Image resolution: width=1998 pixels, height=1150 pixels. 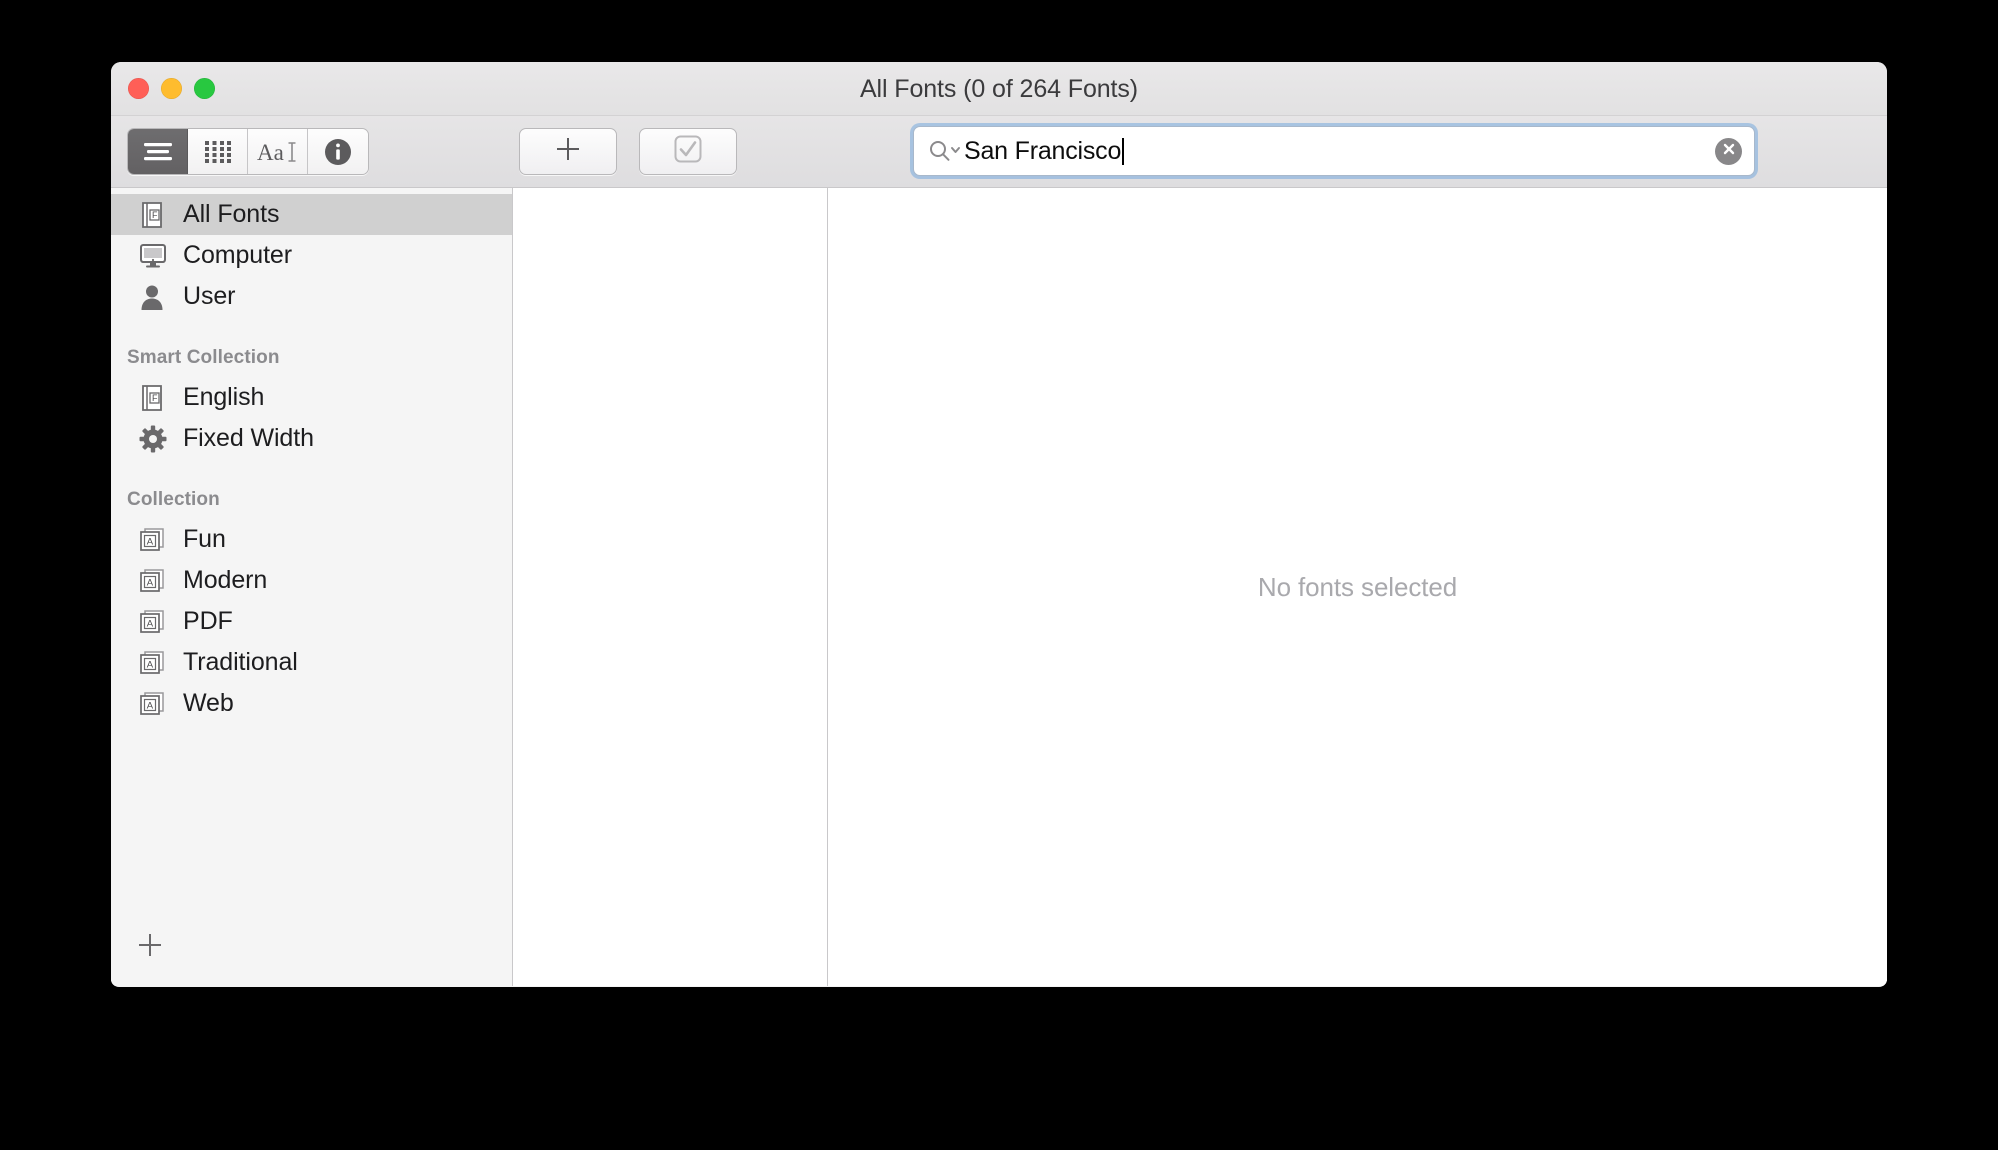 I want to click on list-view-button, so click(x=158, y=151).